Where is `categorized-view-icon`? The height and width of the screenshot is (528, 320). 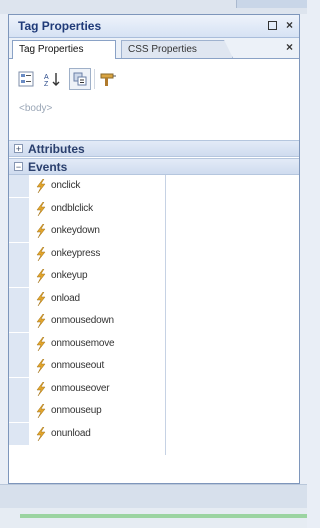 categorized-view-icon is located at coordinates (26, 79).